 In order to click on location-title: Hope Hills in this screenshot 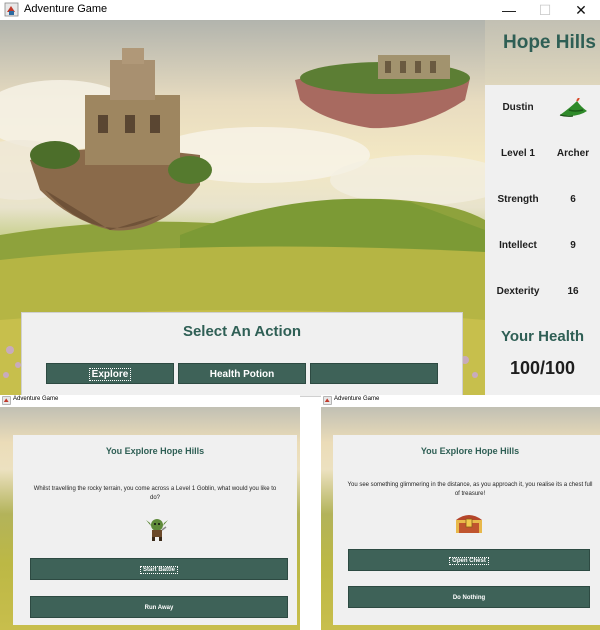, I will do `click(549, 42)`.